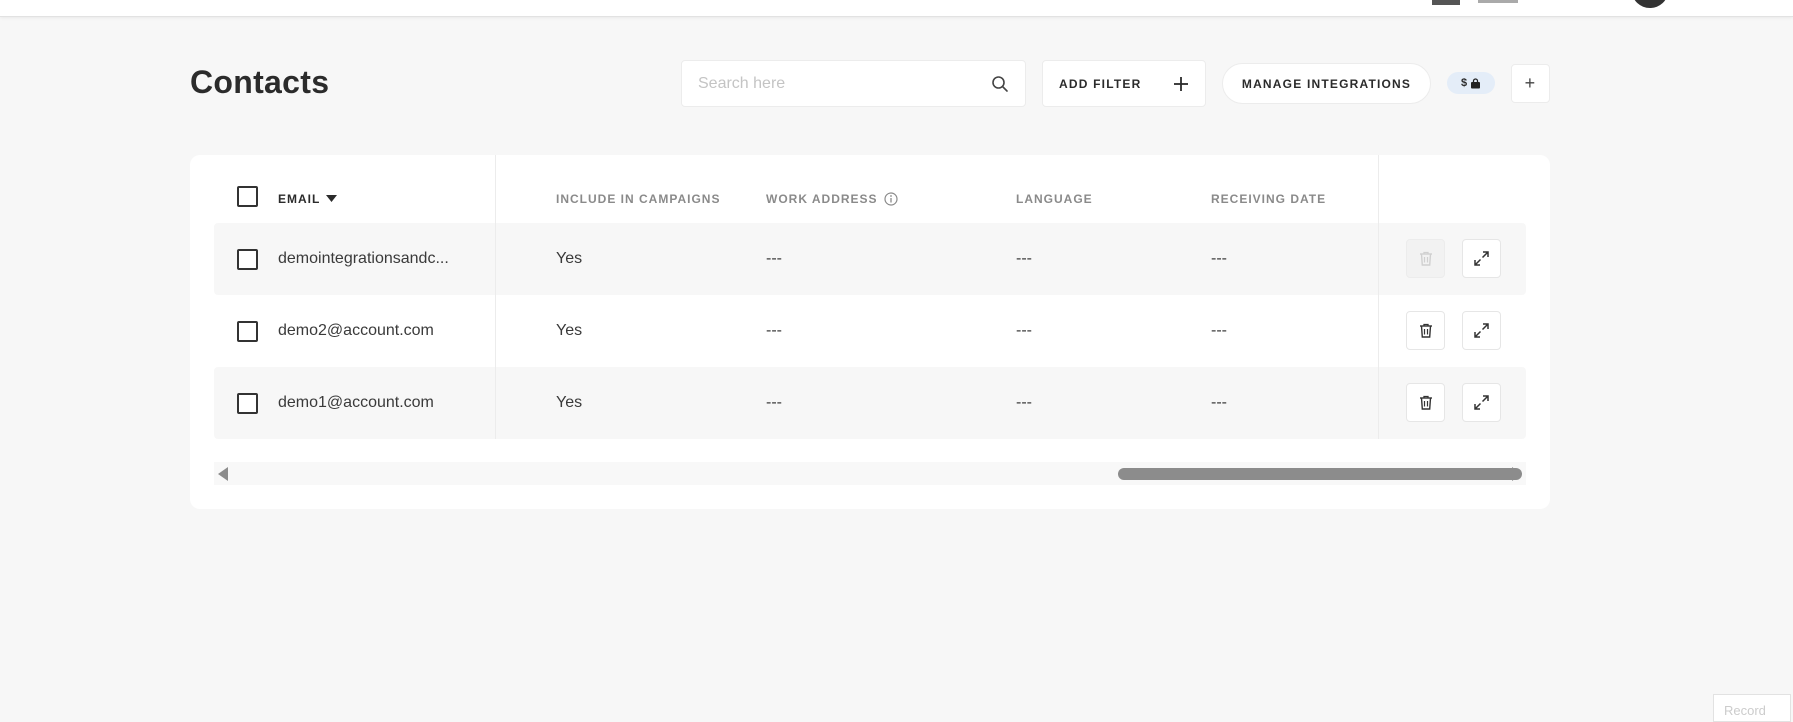 Image resolution: width=1793 pixels, height=722 pixels. Describe the element at coordinates (1752, 708) in the screenshot. I see `record-widget: Record` at that location.